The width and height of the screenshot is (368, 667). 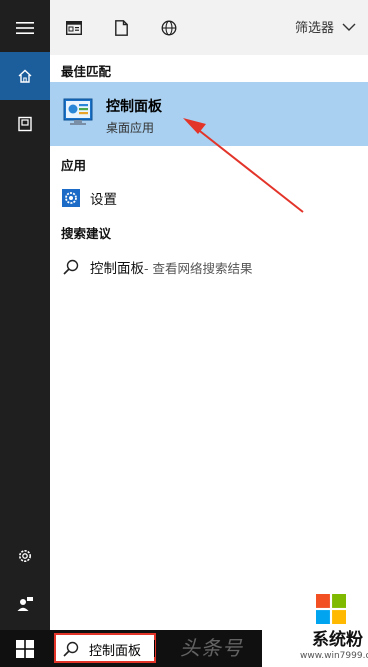 What do you see at coordinates (71, 649) in the screenshot?
I see `search-icon` at bounding box center [71, 649].